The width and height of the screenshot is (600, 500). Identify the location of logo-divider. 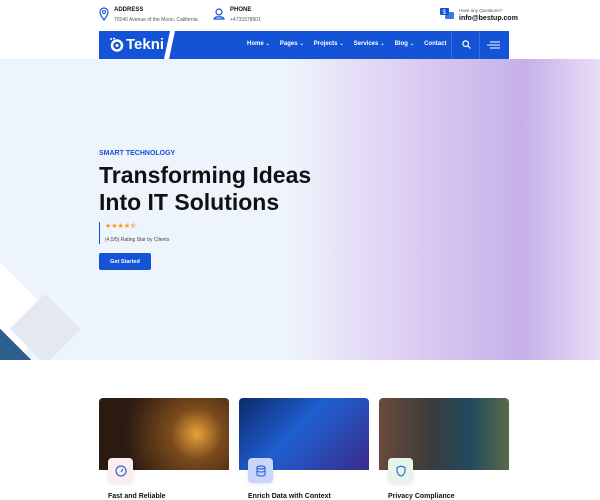
(169, 45).